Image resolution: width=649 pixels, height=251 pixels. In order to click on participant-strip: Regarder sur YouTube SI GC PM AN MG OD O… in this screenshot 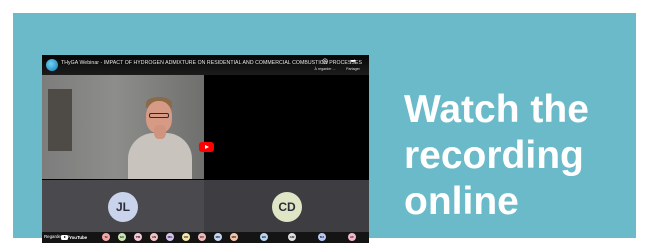, I will do `click(205, 237)`.